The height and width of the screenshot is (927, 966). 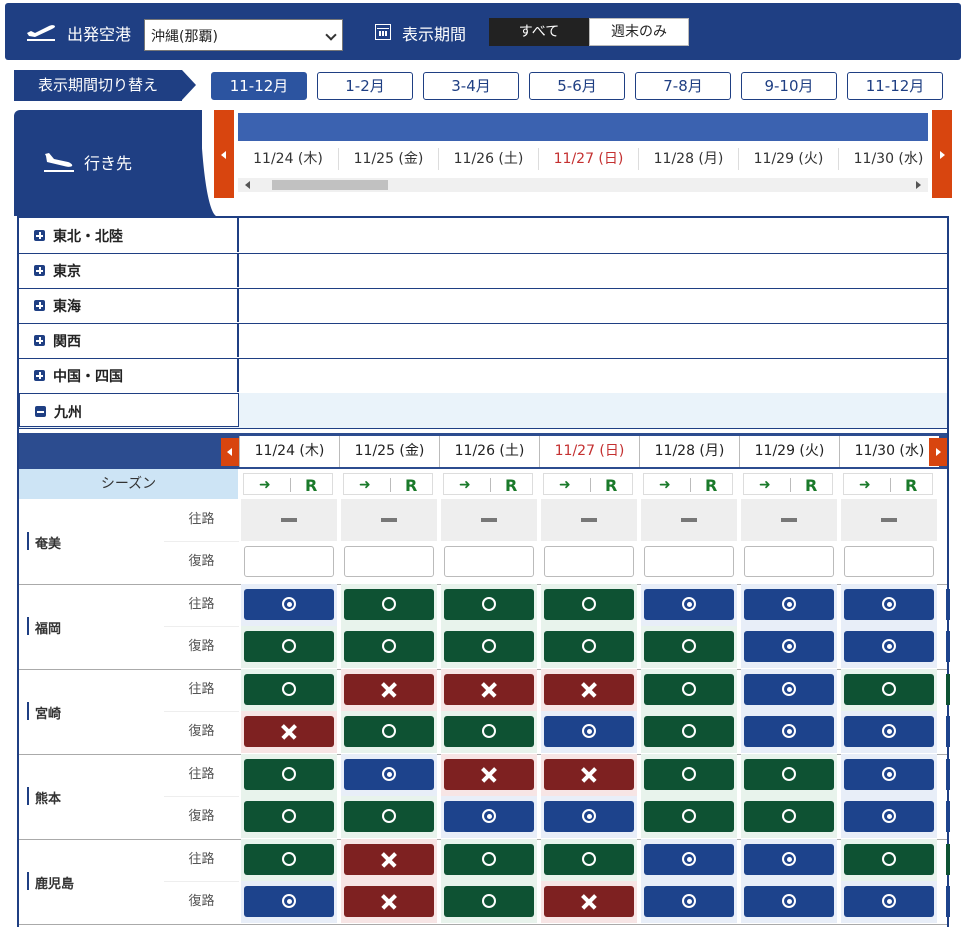 I want to click on inner-scroll-left-button, so click(x=230, y=452).